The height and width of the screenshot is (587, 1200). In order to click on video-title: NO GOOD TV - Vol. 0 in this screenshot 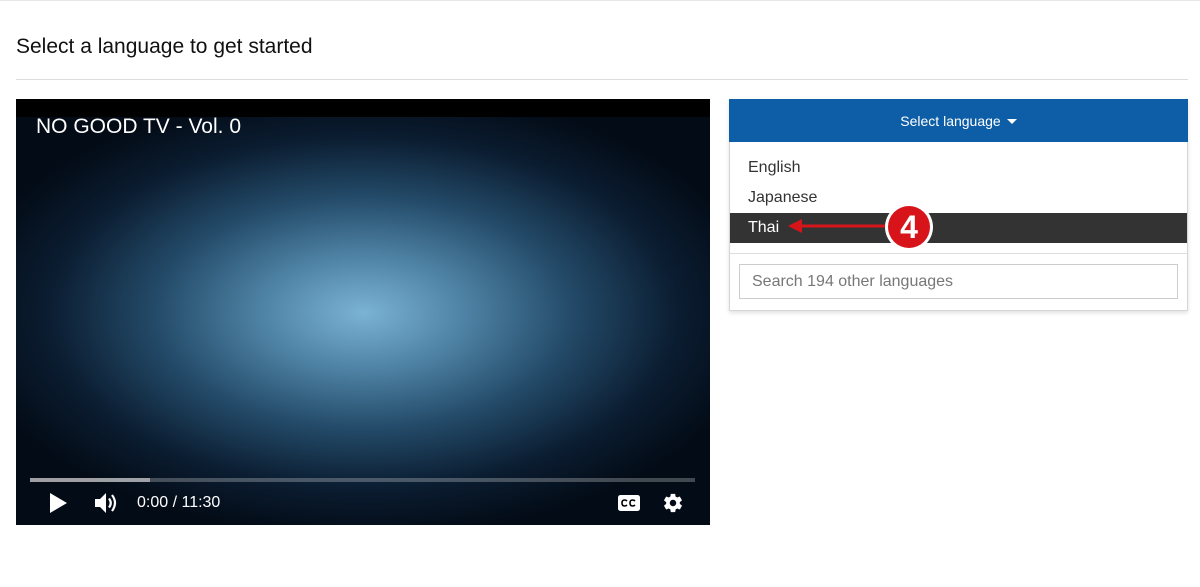, I will do `click(138, 126)`.